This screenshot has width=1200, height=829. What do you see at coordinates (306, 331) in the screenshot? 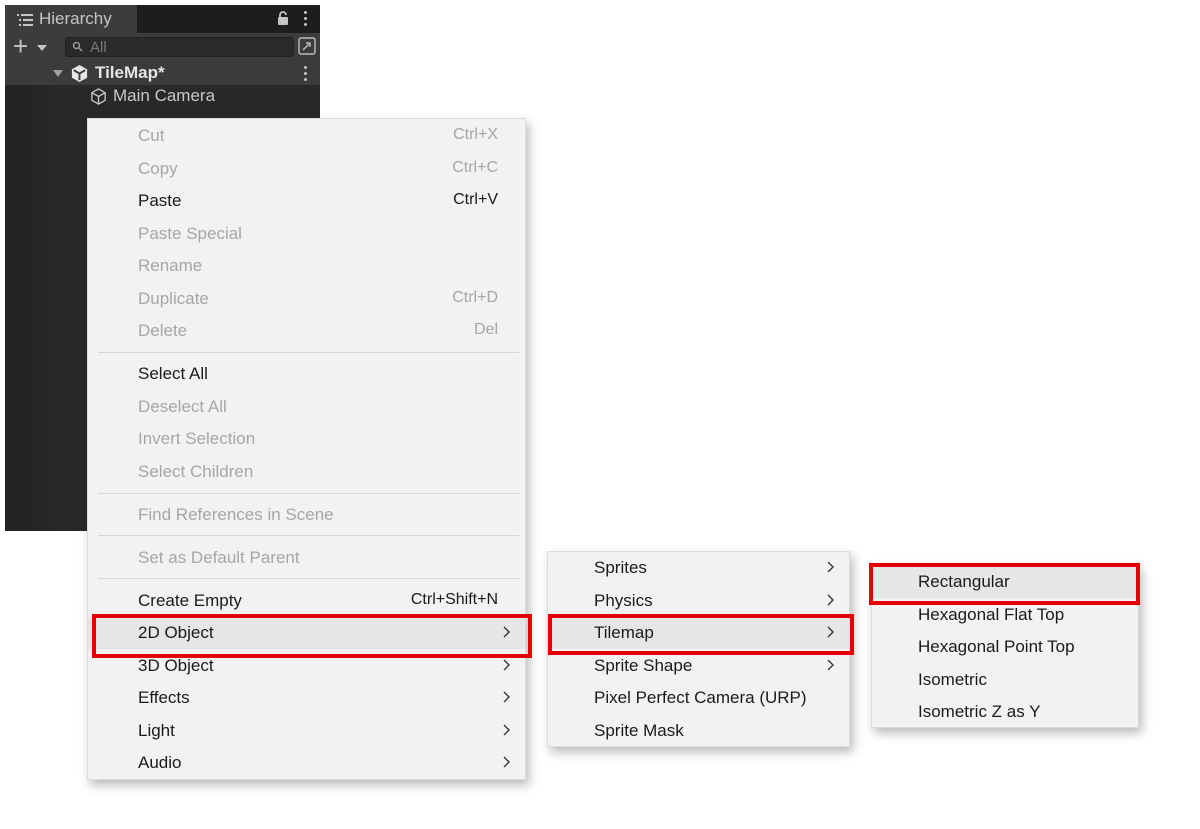
I see `menu-item-delete: Delete Del` at bounding box center [306, 331].